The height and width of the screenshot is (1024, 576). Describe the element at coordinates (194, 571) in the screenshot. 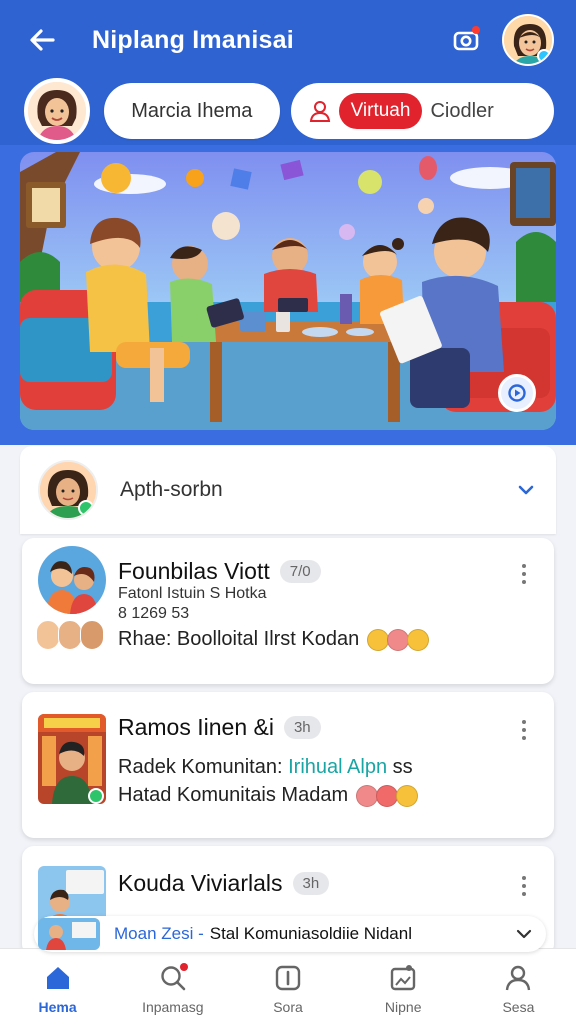

I see `post-author: Founbilas Viott` at that location.